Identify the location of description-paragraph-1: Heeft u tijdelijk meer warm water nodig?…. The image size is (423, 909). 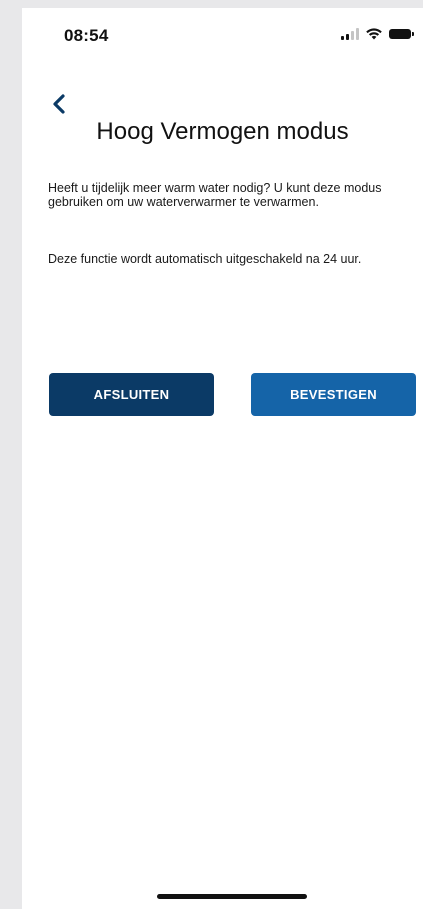
(215, 195).